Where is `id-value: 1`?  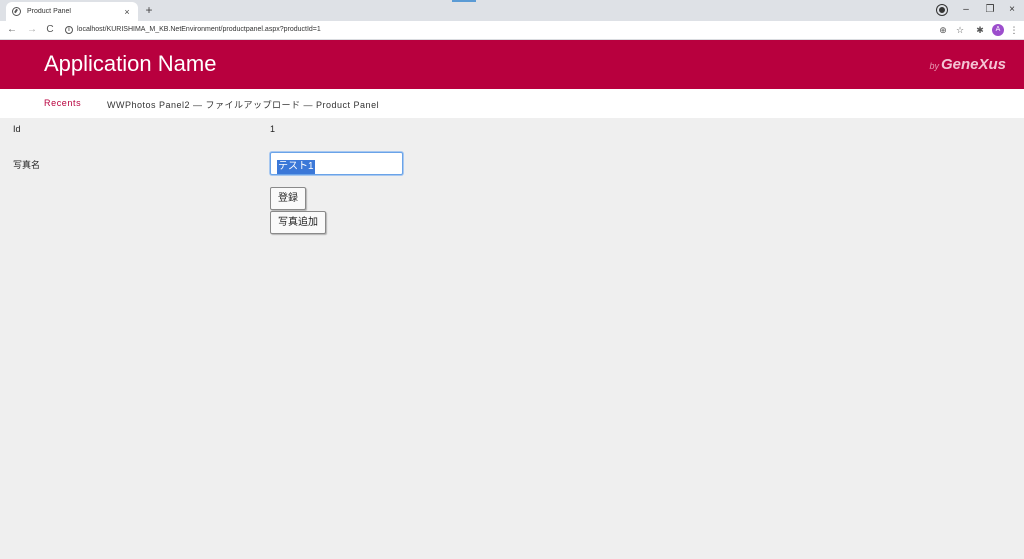 id-value: 1 is located at coordinates (273, 129).